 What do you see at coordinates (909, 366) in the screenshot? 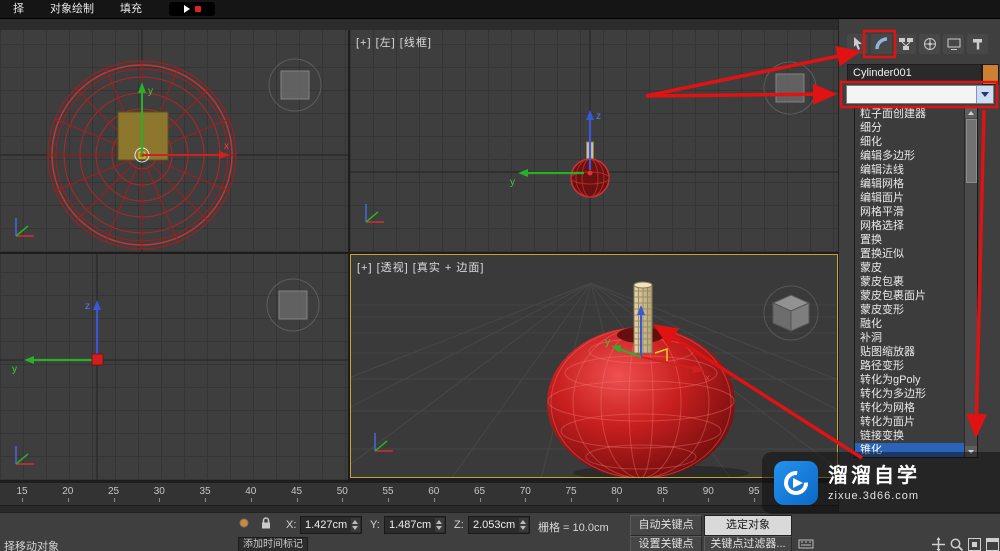
I see `modifier-item: 路径变形` at bounding box center [909, 366].